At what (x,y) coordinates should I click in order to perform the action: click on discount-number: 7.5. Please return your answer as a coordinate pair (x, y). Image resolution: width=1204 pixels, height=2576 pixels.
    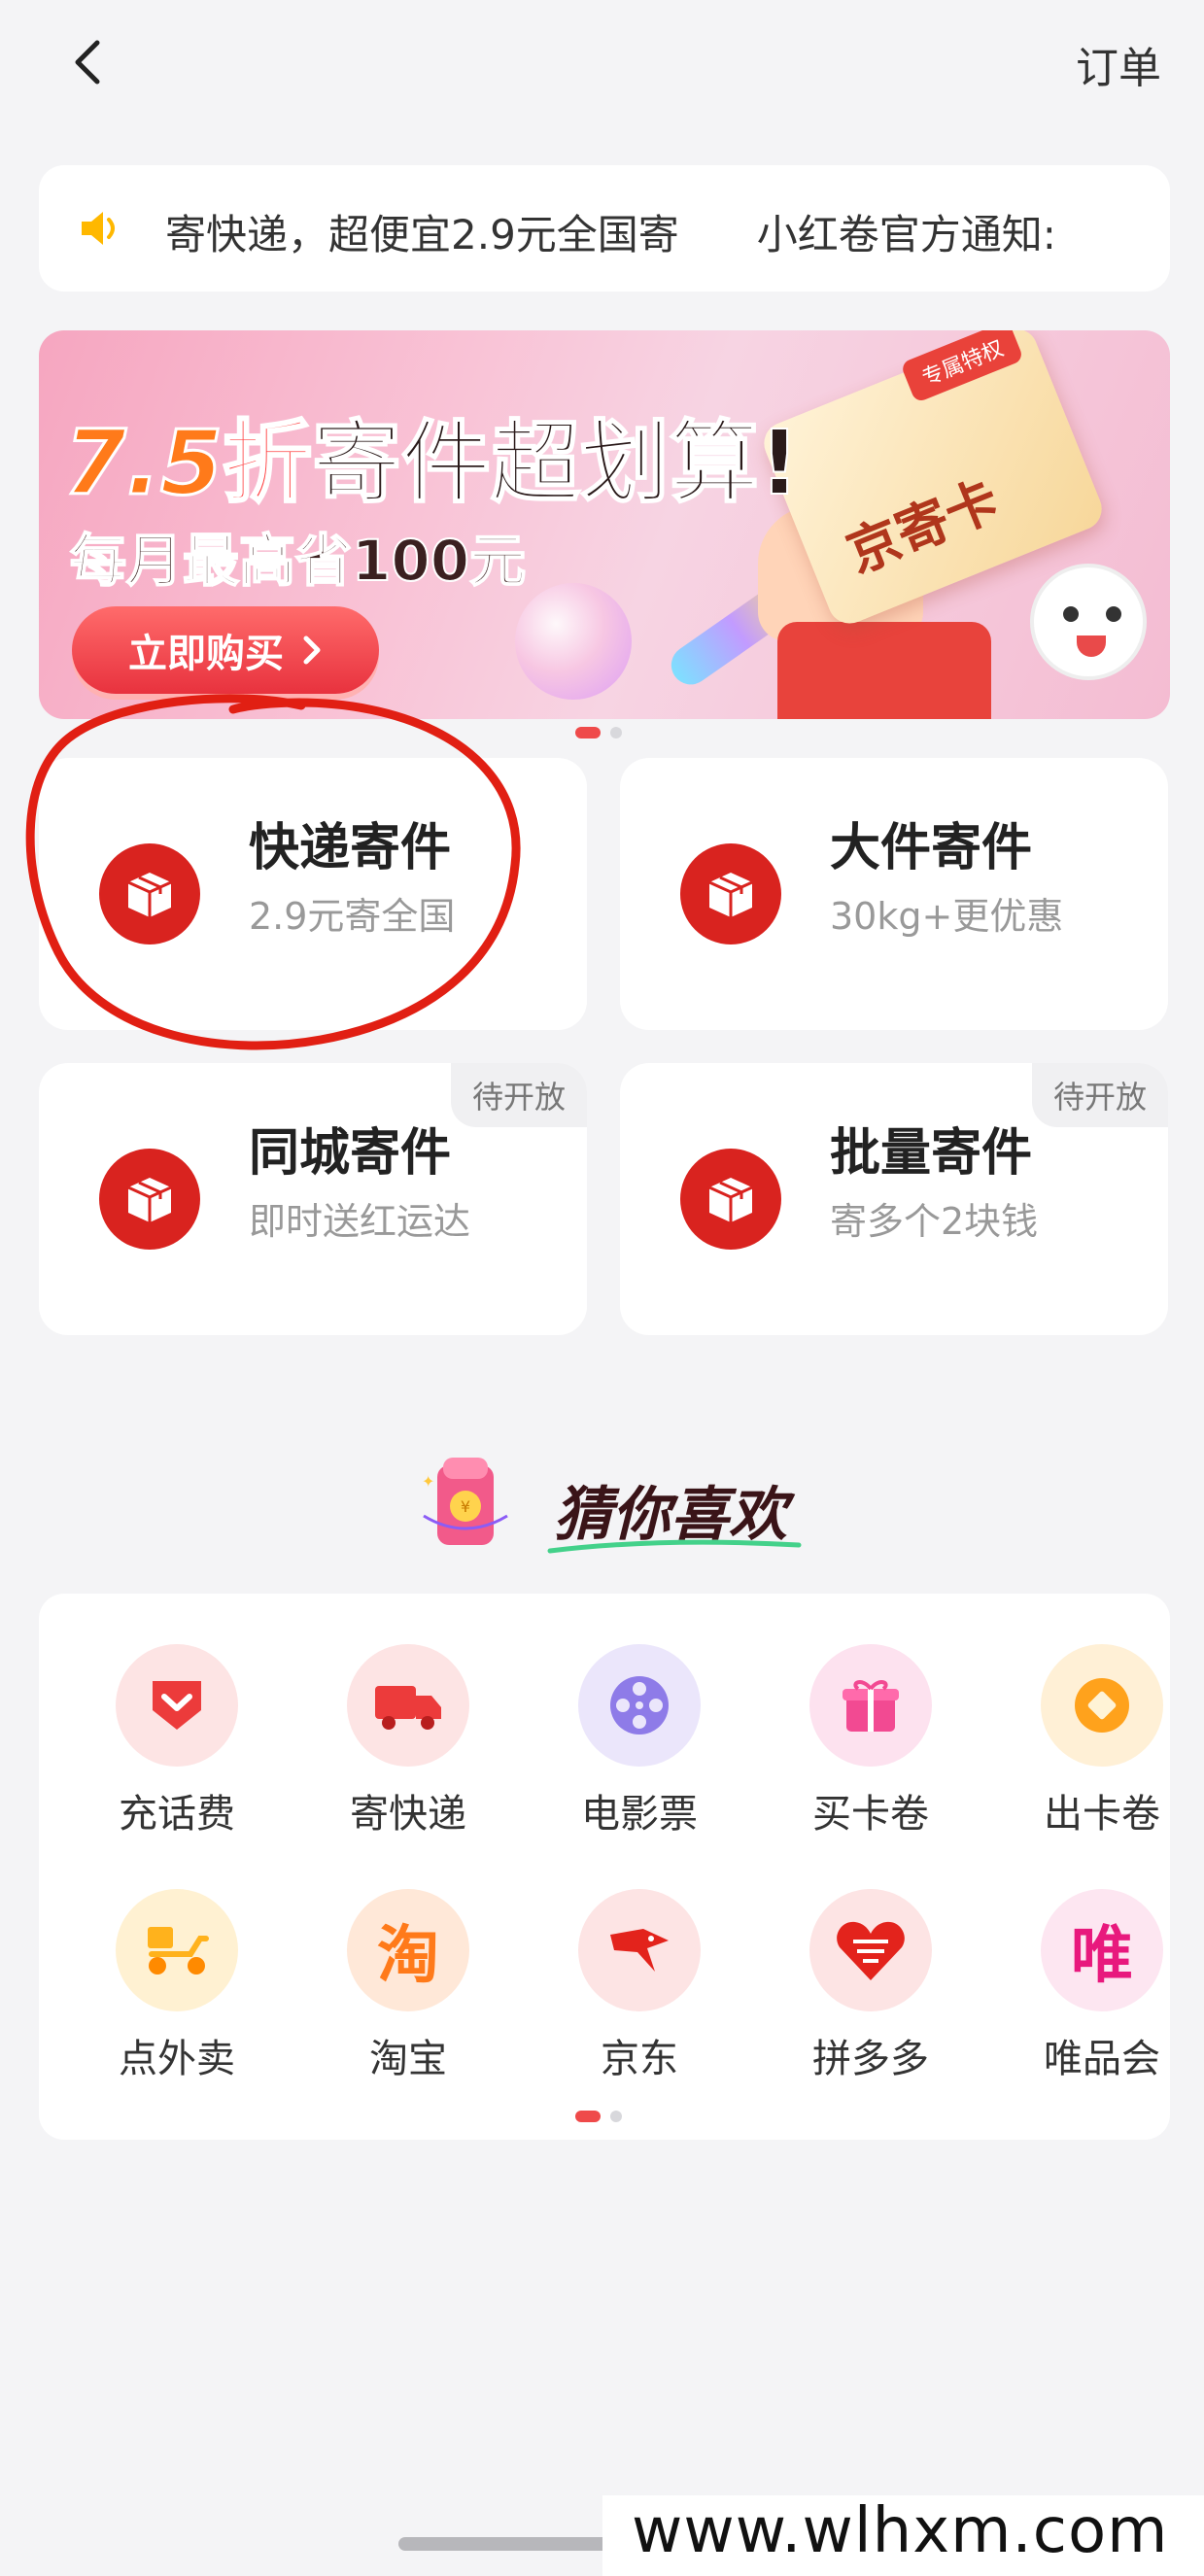
    Looking at the image, I should click on (144, 463).